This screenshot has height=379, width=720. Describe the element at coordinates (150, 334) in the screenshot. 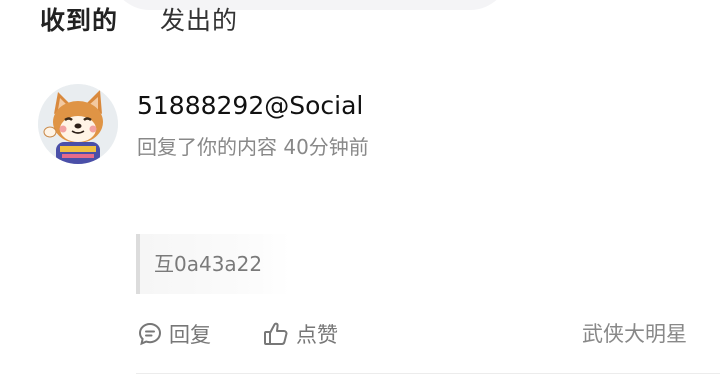

I see `comment-icon` at that location.